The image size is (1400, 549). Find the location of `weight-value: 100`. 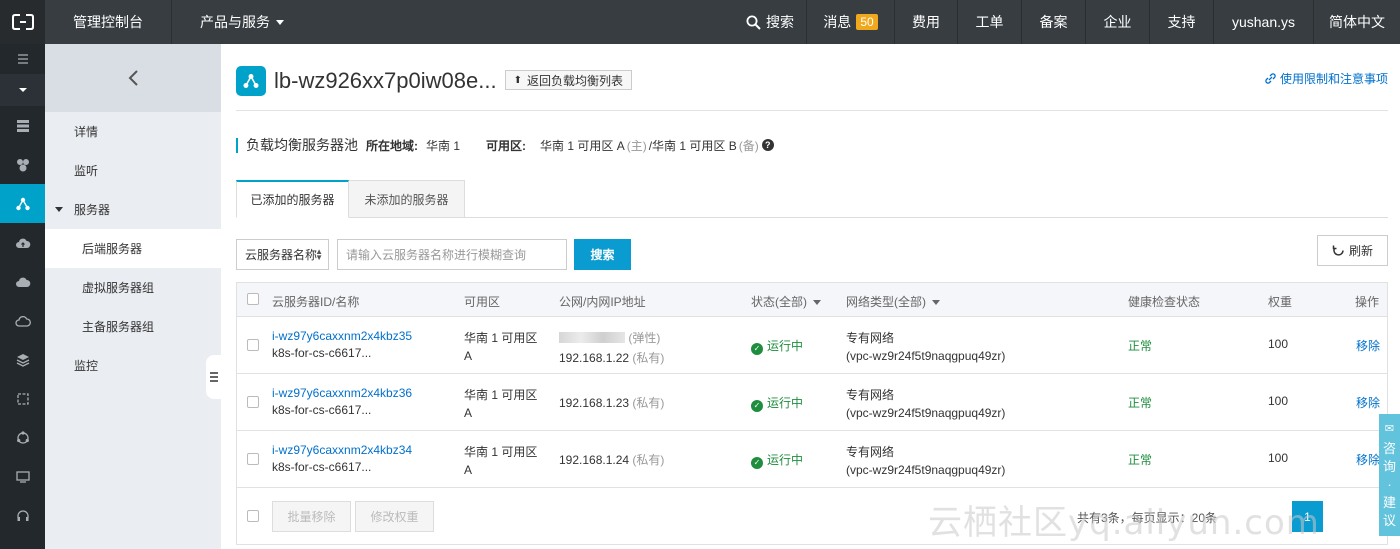

weight-value: 100 is located at coordinates (1278, 401).